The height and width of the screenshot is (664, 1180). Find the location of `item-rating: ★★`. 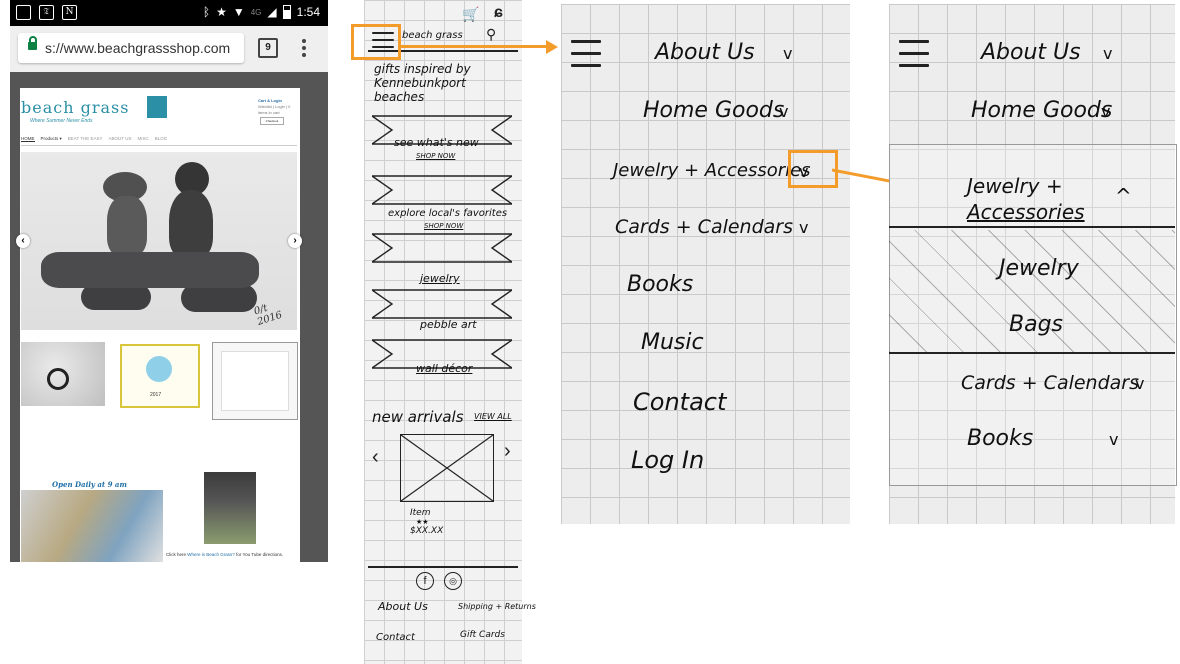

item-rating: ★★ is located at coordinates (422, 522).